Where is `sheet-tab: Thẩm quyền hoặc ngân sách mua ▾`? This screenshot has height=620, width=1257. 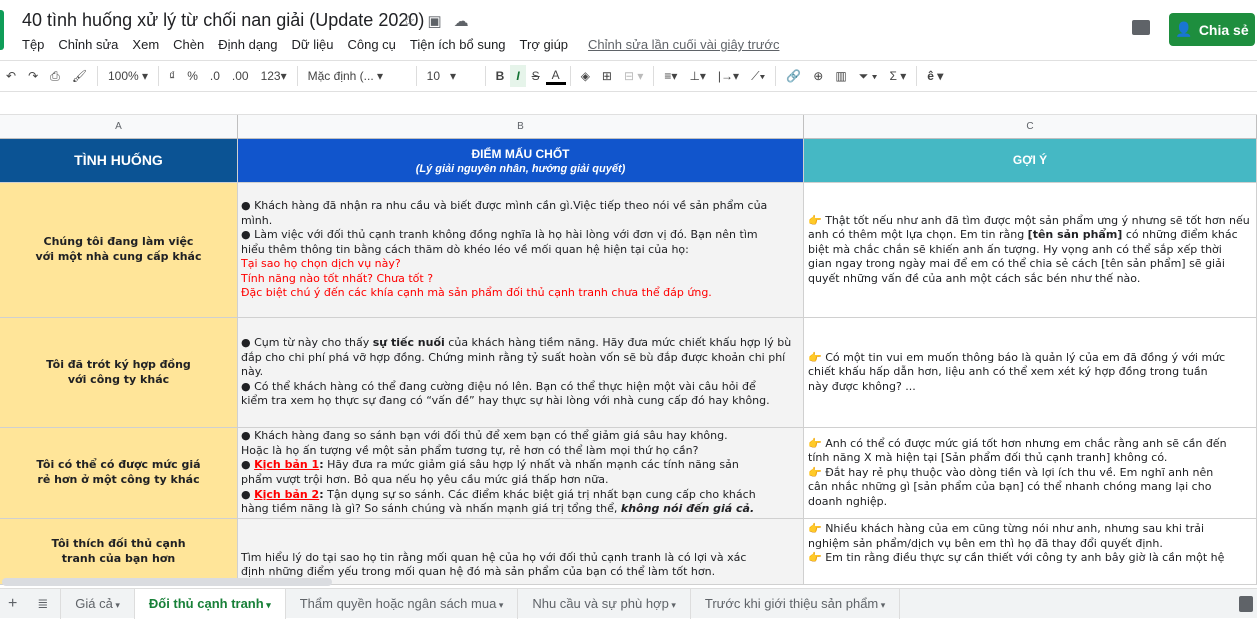 sheet-tab: Thẩm quyền hoặc ngân sách mua ▾ is located at coordinates (402, 603).